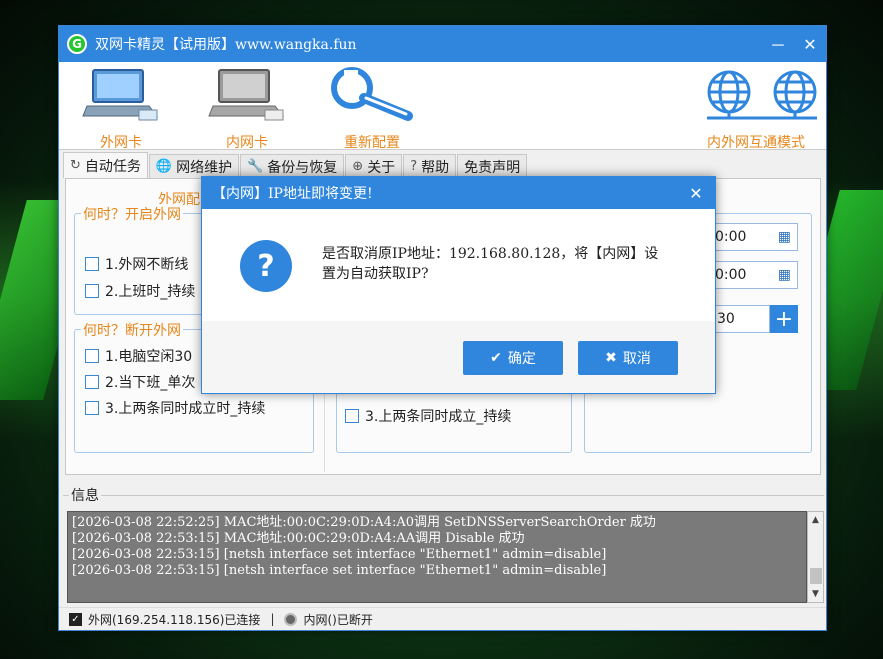 The height and width of the screenshot is (659, 883). I want to click on ok-button: ✔ 确定, so click(513, 358).